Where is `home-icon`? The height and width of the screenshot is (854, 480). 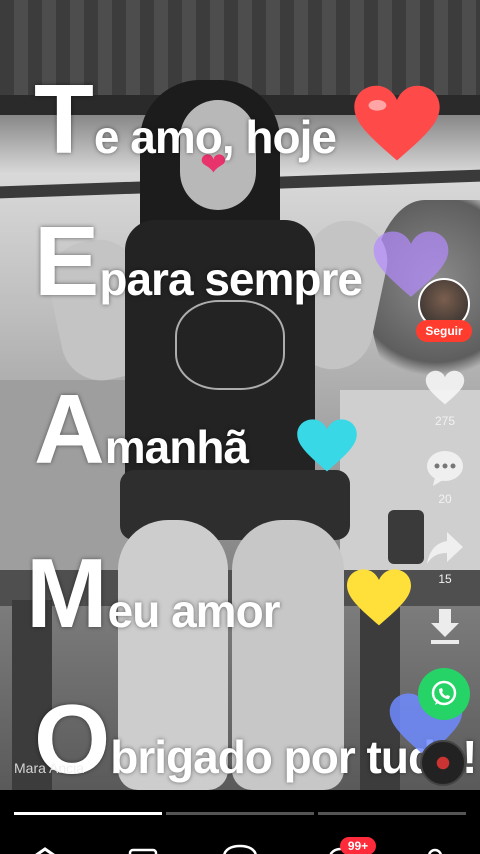
home-icon is located at coordinates (45, 850).